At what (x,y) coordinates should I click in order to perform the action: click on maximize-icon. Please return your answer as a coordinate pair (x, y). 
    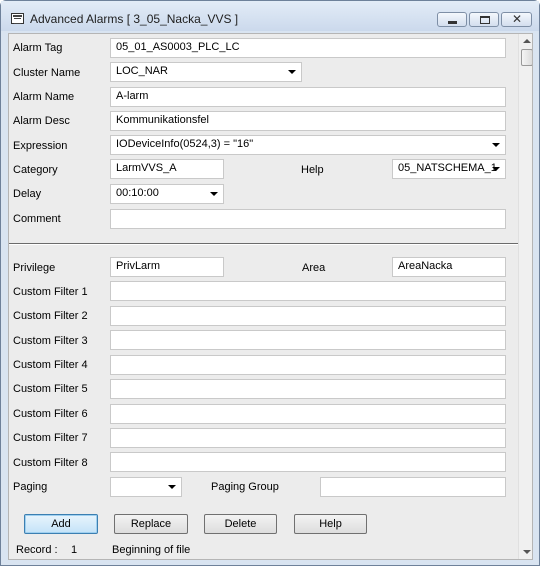
    Looking at the image, I should click on (485, 20).